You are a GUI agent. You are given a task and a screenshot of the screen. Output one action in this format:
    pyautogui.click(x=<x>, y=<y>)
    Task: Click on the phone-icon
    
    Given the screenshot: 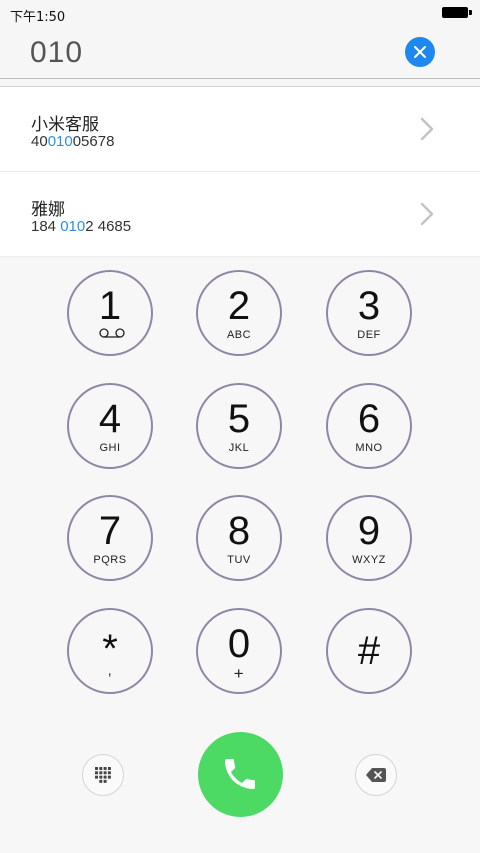 What is the action you would take?
    pyautogui.click(x=240, y=774)
    